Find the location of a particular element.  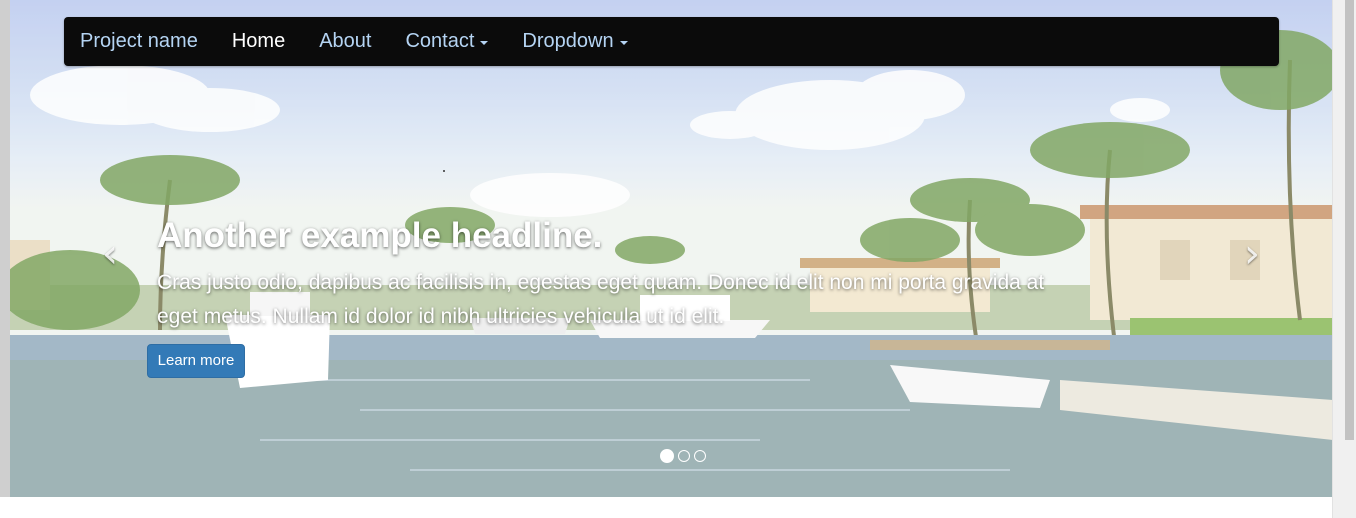

nav-contact-dropdown: Contact is located at coordinates (446, 41).